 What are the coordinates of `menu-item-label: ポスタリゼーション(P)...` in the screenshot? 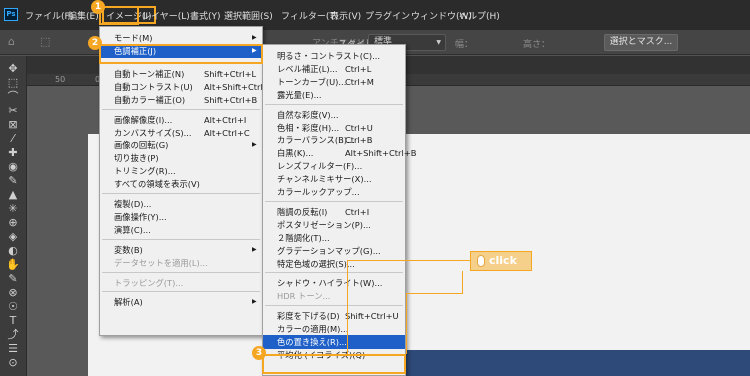 It's located at (324, 224).